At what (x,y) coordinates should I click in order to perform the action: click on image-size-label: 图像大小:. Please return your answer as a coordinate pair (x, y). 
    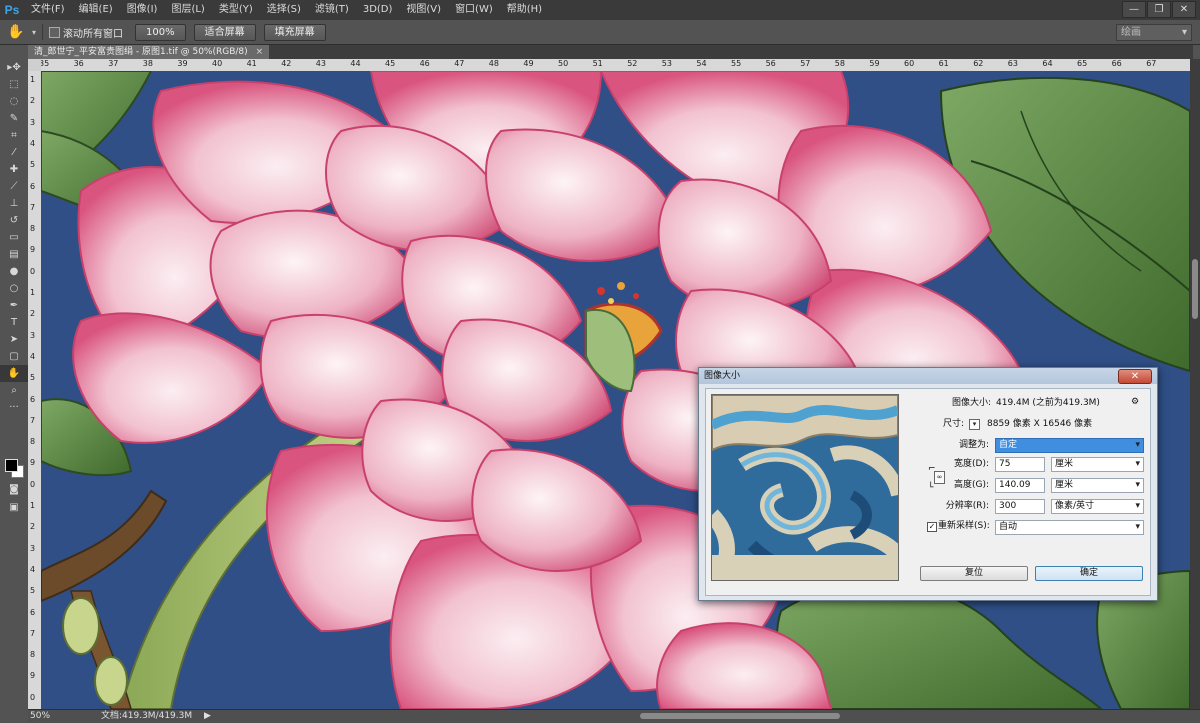
    Looking at the image, I should click on (971, 403).